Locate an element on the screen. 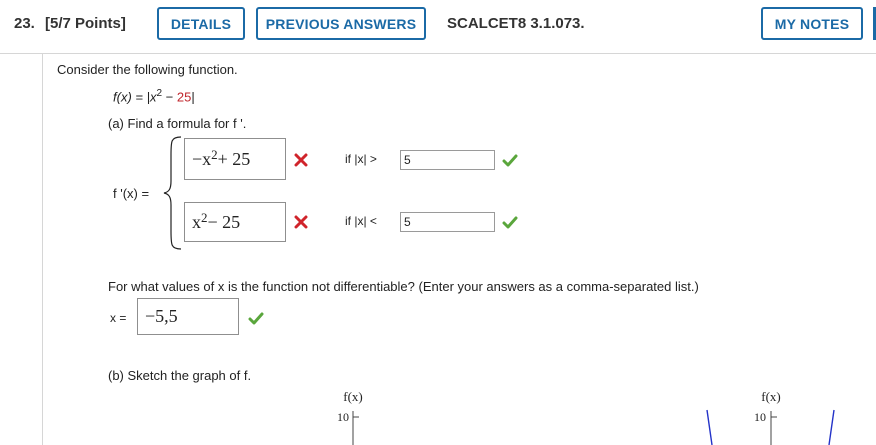 The image size is (876, 445). part-a-label: (a) Find a formula for f '. is located at coordinates (177, 123).